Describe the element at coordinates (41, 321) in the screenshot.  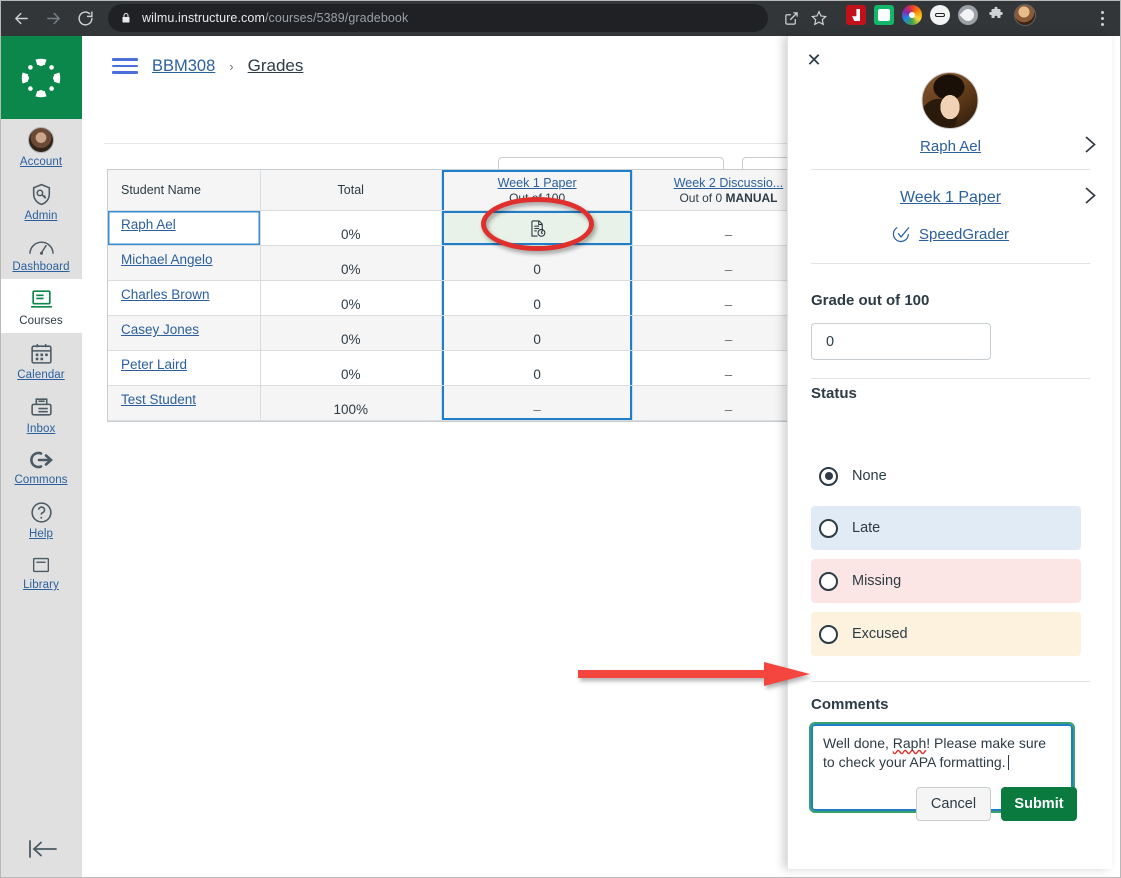
I see `sidebar-item-label: Courses` at that location.